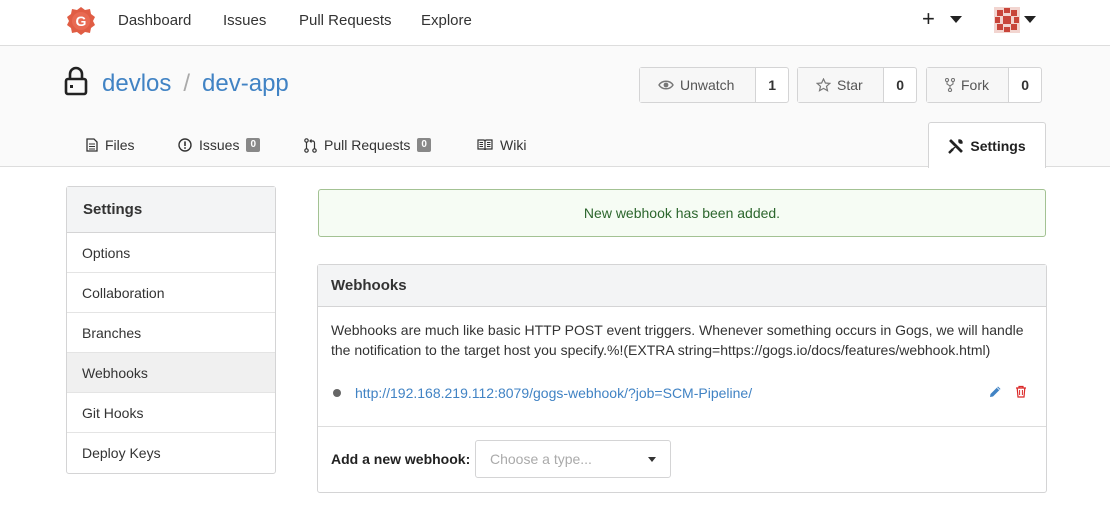 The height and width of the screenshot is (521, 1110). Describe the element at coordinates (772, 85) in the screenshot. I see `watchers-count: 1` at that location.